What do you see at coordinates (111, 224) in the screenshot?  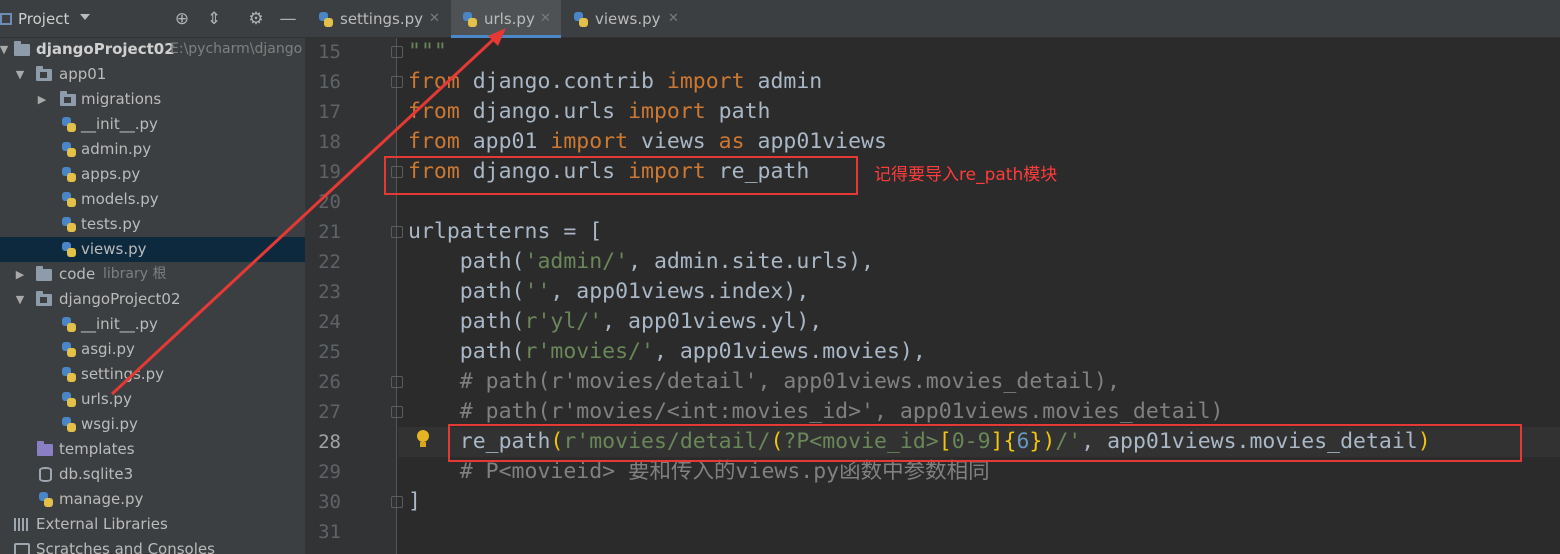 I see `tree-item-label: tests.py` at bounding box center [111, 224].